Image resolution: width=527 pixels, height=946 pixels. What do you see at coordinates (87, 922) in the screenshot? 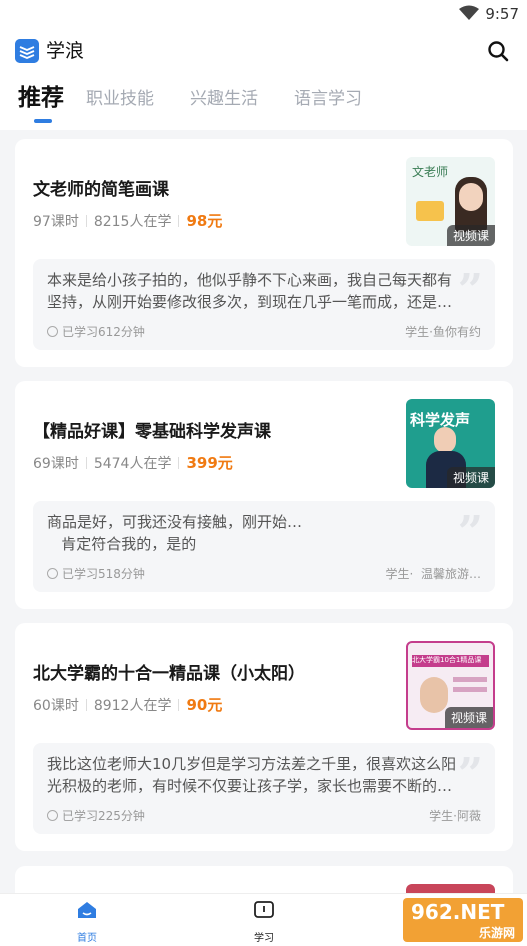
I see `nav-home: 首页` at bounding box center [87, 922].